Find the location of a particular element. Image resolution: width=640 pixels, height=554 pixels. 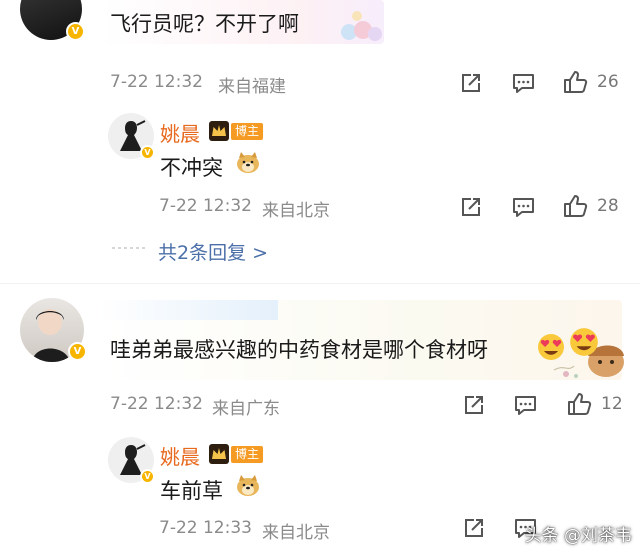

like-button: 28 is located at coordinates (590, 206).